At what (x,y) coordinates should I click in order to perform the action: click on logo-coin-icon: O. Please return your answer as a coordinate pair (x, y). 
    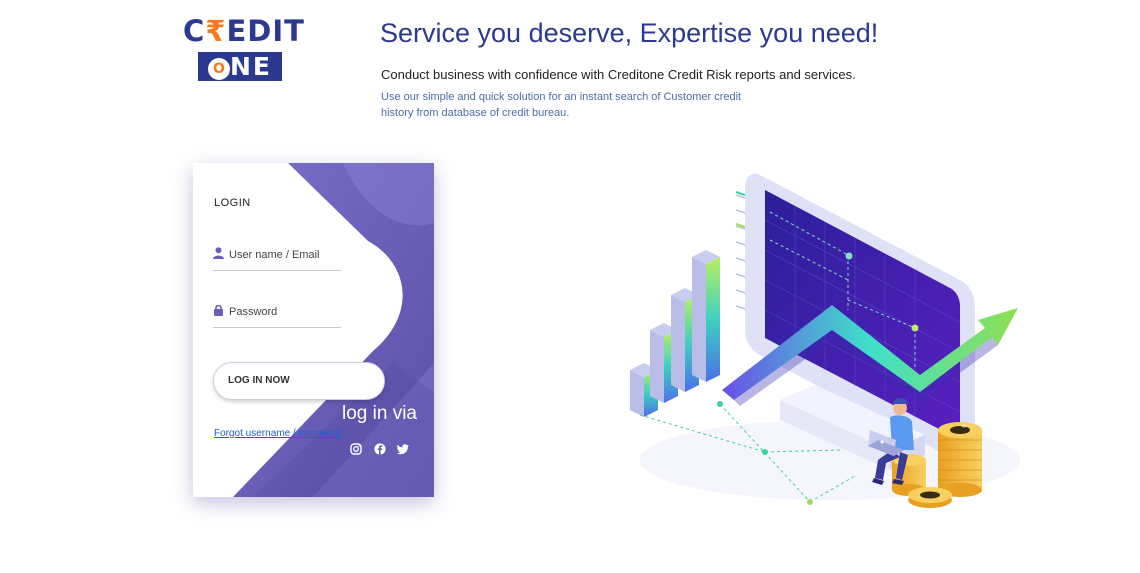
    Looking at the image, I should click on (218, 69).